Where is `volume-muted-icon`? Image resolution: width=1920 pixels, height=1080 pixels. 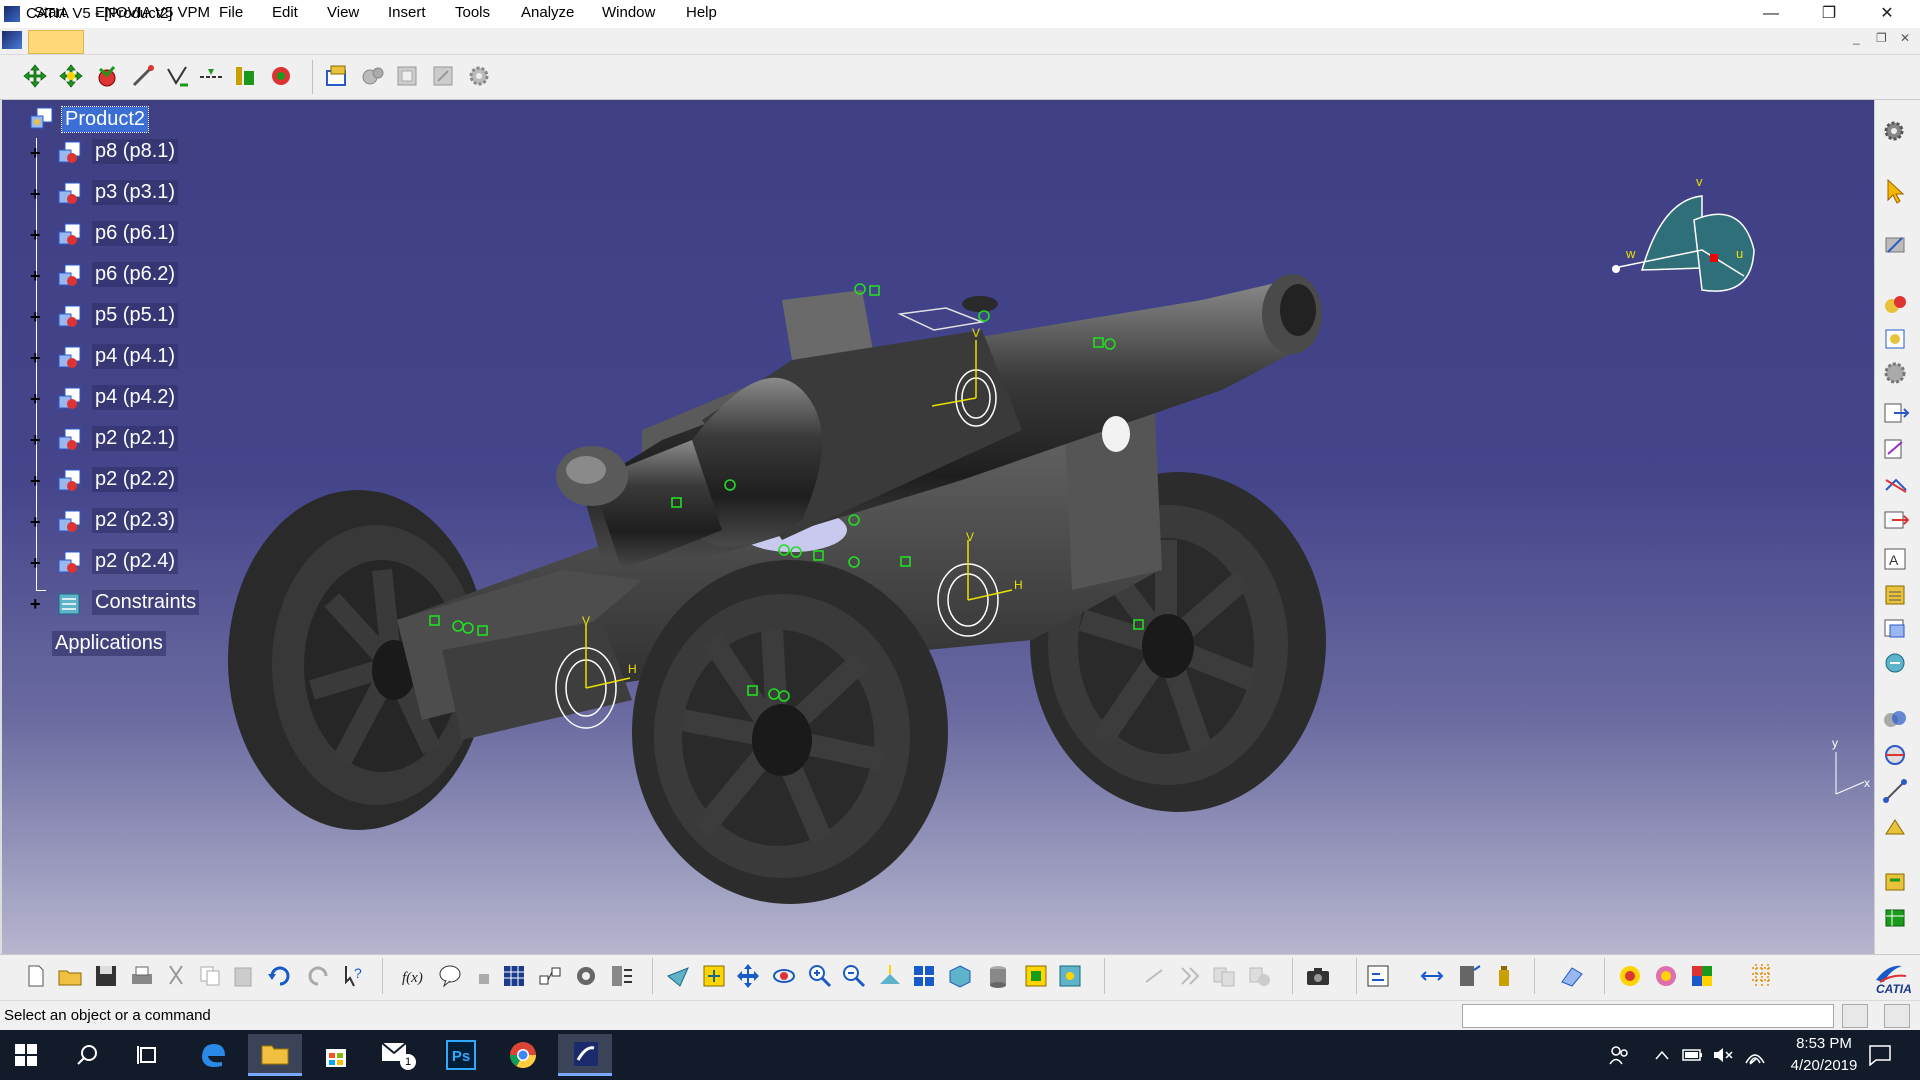
volume-muted-icon is located at coordinates (1723, 1055).